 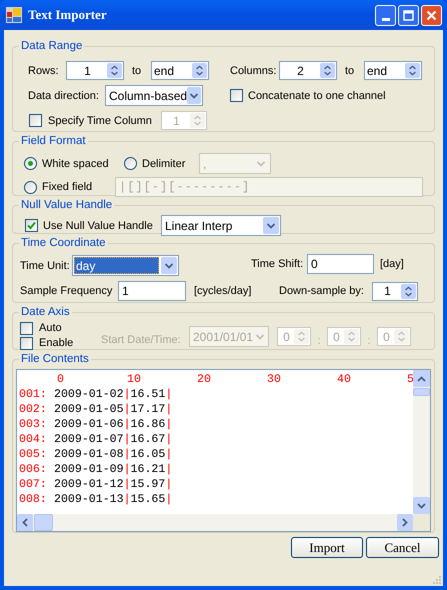 What do you see at coordinates (308, 70) in the screenshot?
I see `number-spinner: 2` at bounding box center [308, 70].